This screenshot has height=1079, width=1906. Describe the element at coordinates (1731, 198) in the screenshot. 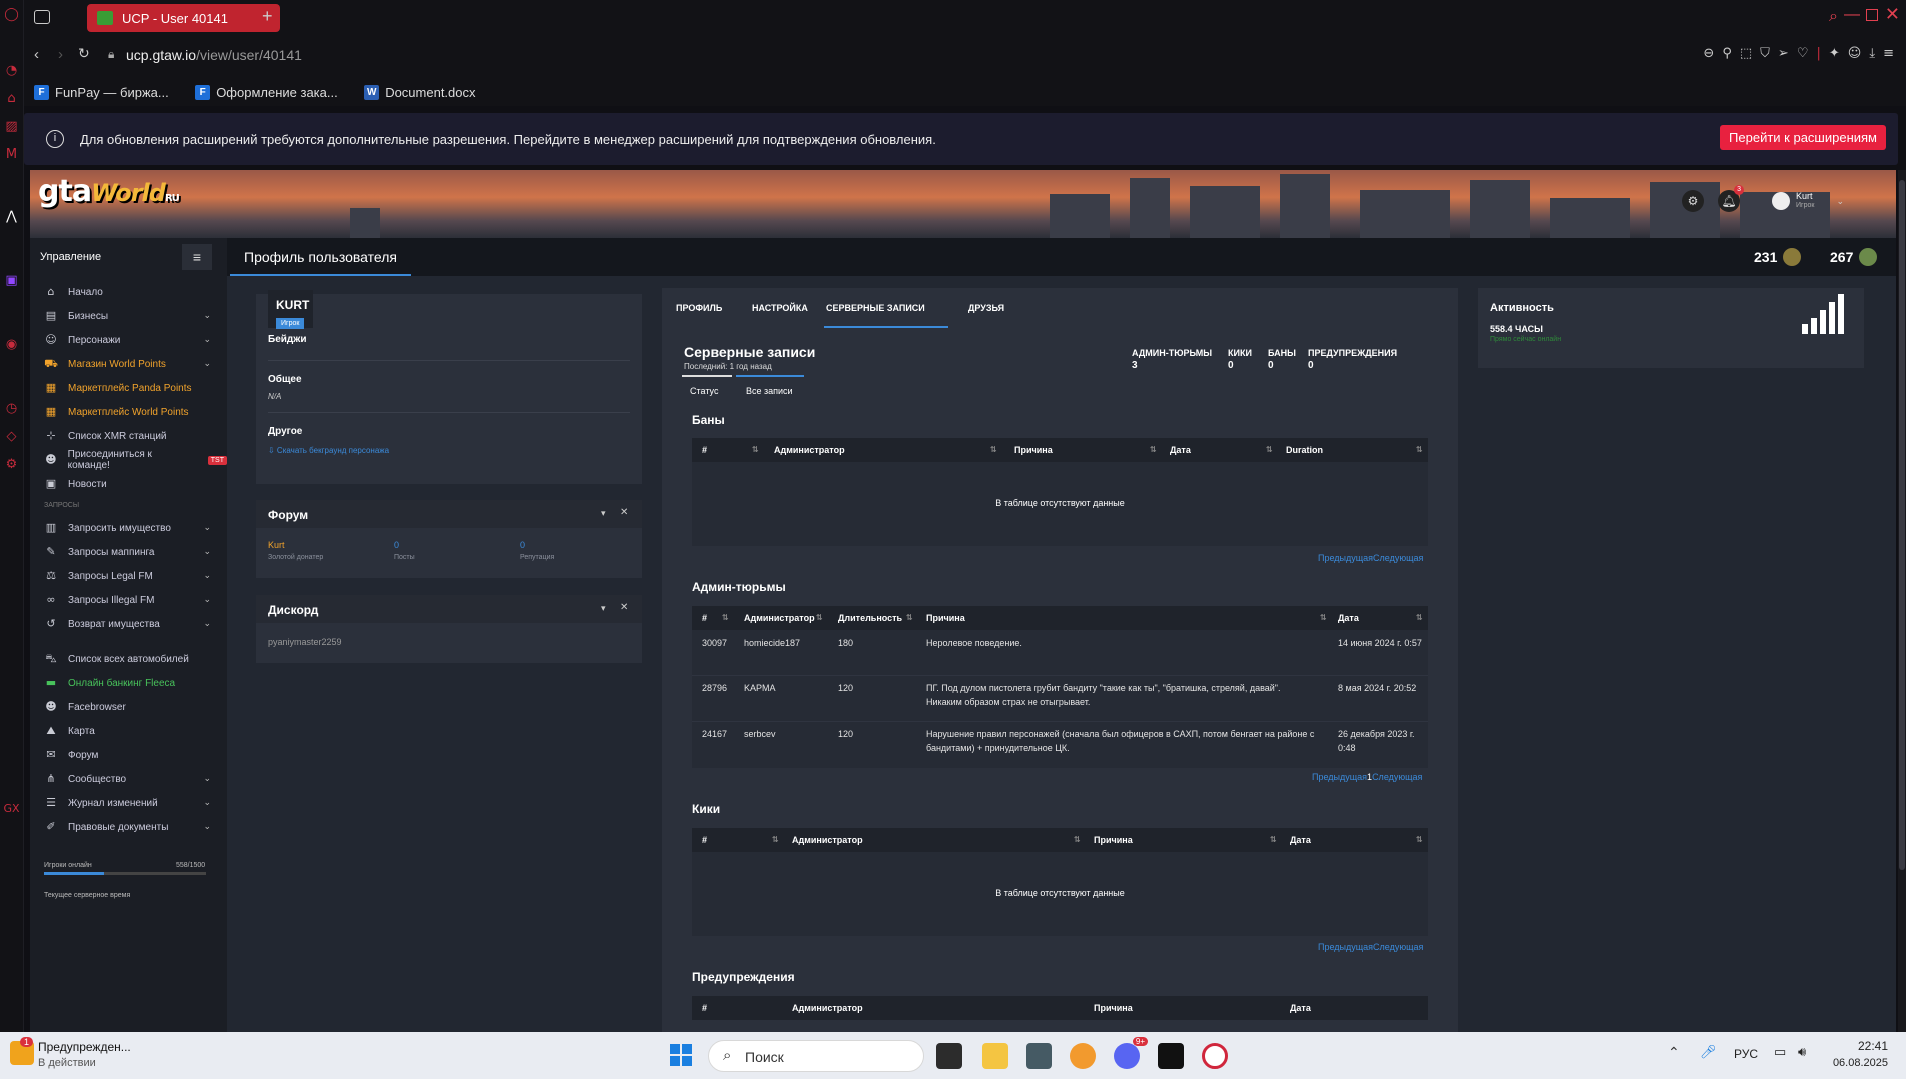

I see `bell-icon: 🔔︎ 3` at that location.